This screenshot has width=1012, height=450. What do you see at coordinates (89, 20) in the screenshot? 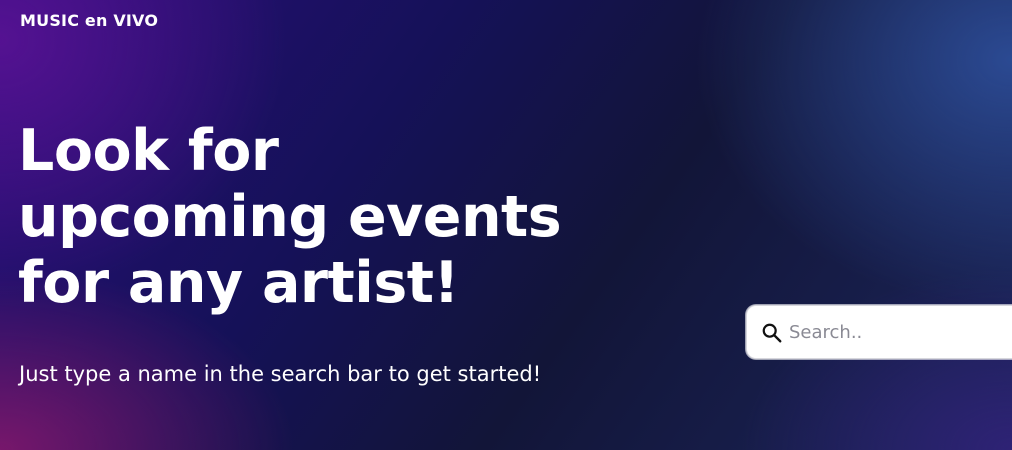
I see `brand-logo-text: MUSIC en VIVO` at bounding box center [89, 20].